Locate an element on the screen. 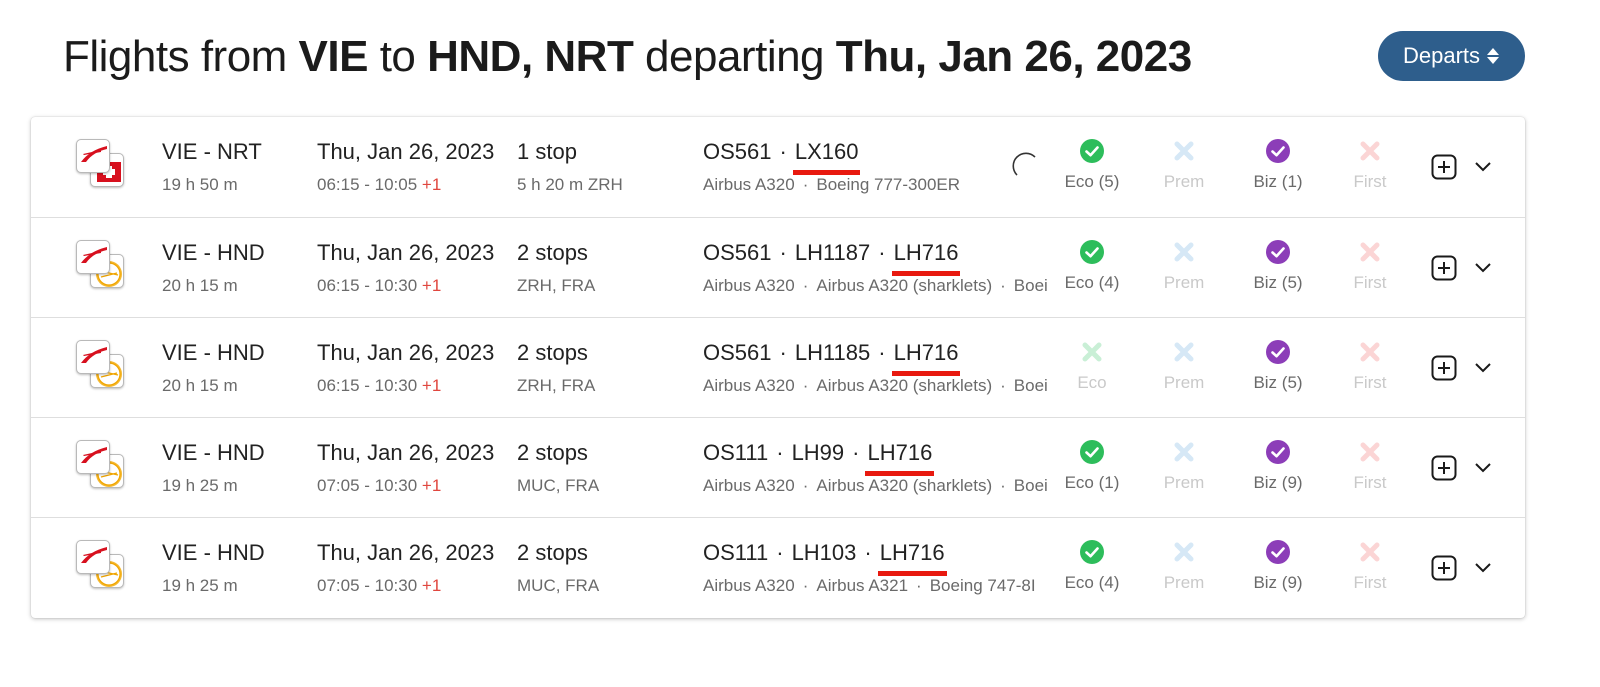 This screenshot has height=687, width=1600. cabin-label: Eco (1) is located at coordinates (1092, 482).